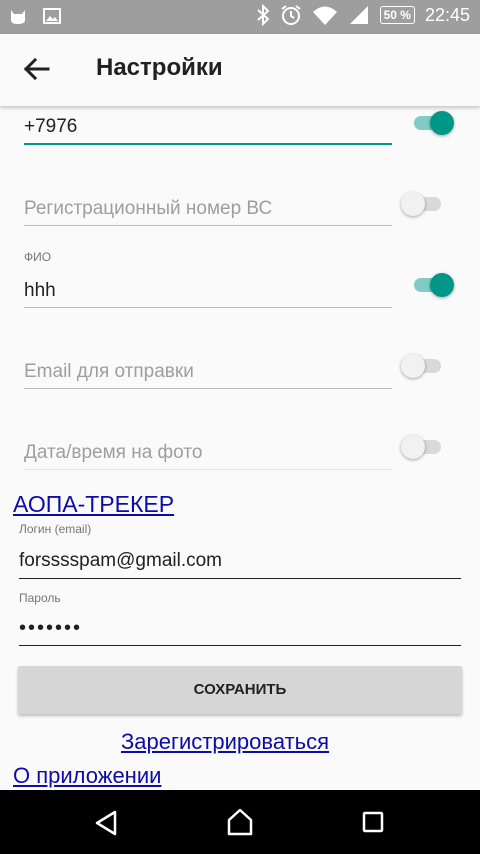  Describe the element at coordinates (225, 742) in the screenshot. I see `register-link: Зарегистрироваться` at that location.